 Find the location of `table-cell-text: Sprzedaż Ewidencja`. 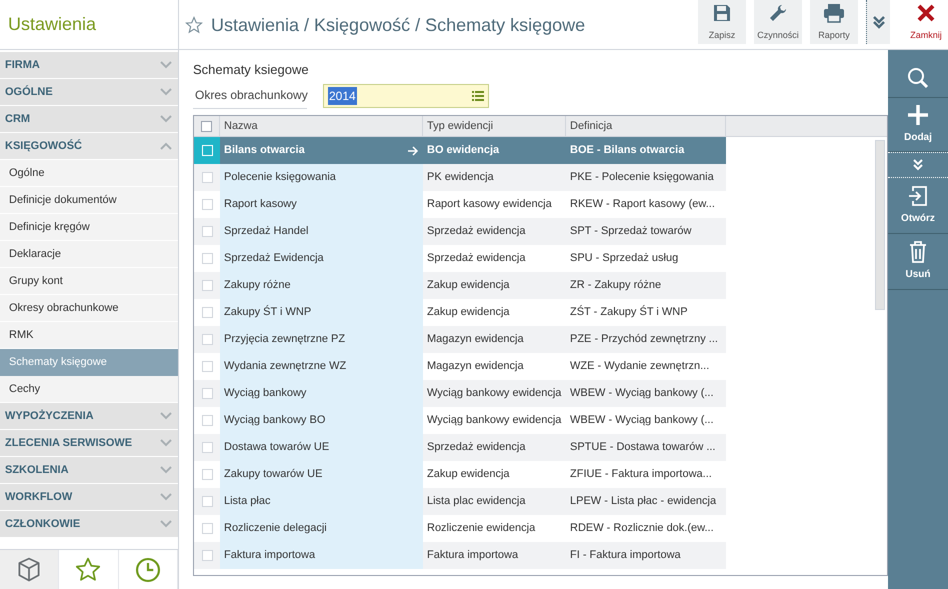

table-cell-text: Sprzedaż Ewidencja is located at coordinates (274, 258).